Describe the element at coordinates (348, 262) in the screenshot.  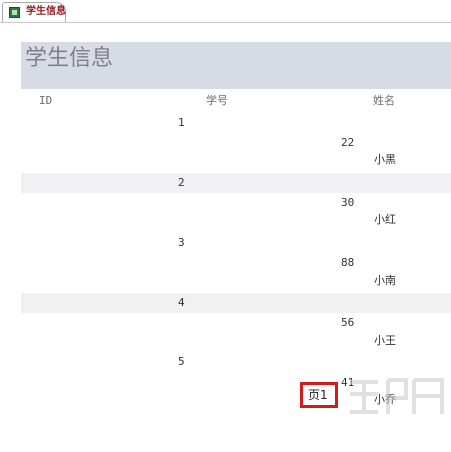
I see `record-student-no: 88` at that location.